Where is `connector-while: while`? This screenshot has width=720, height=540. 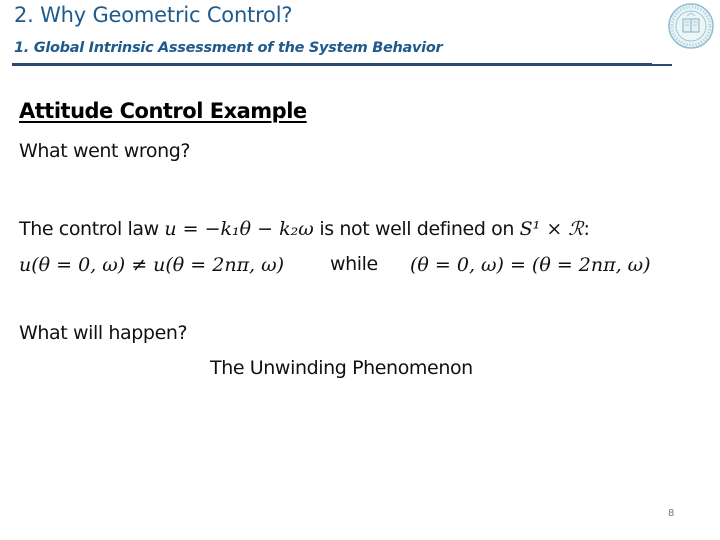 connector-while: while is located at coordinates (354, 264).